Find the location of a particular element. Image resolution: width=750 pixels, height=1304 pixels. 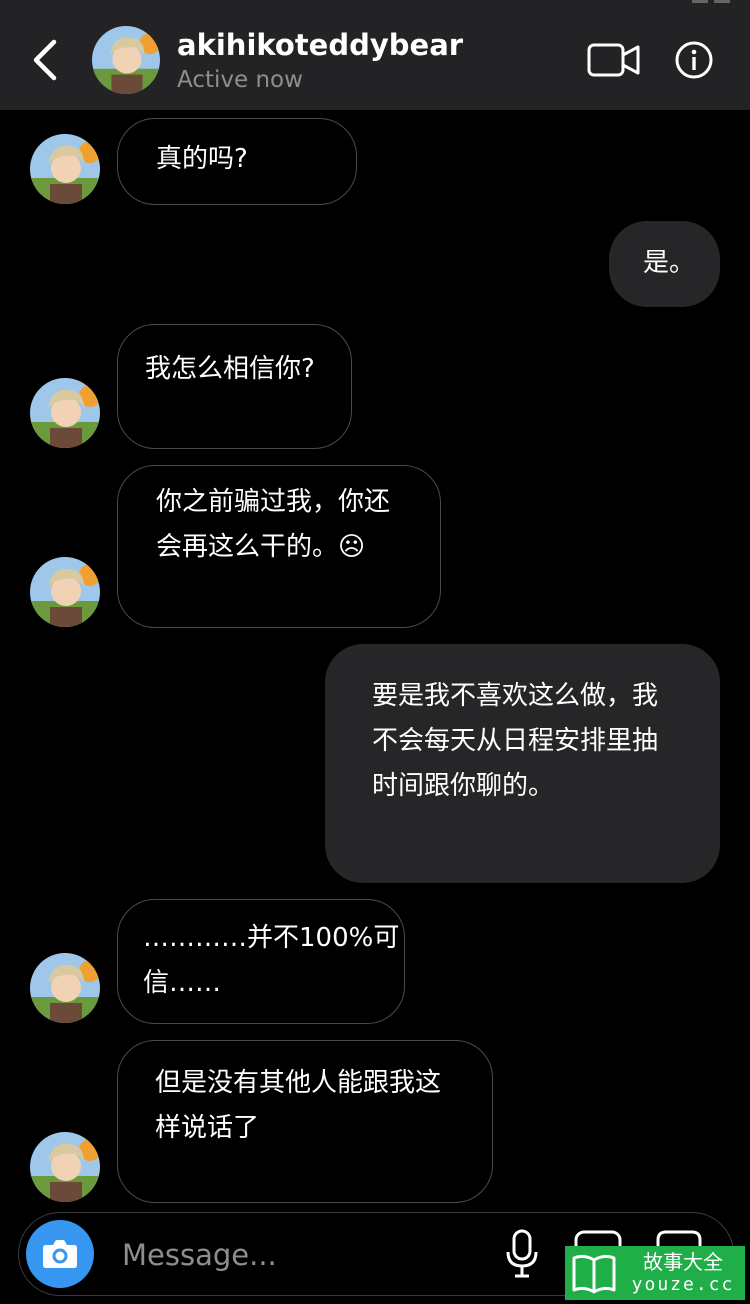

camera-icon is located at coordinates (60, 1254).